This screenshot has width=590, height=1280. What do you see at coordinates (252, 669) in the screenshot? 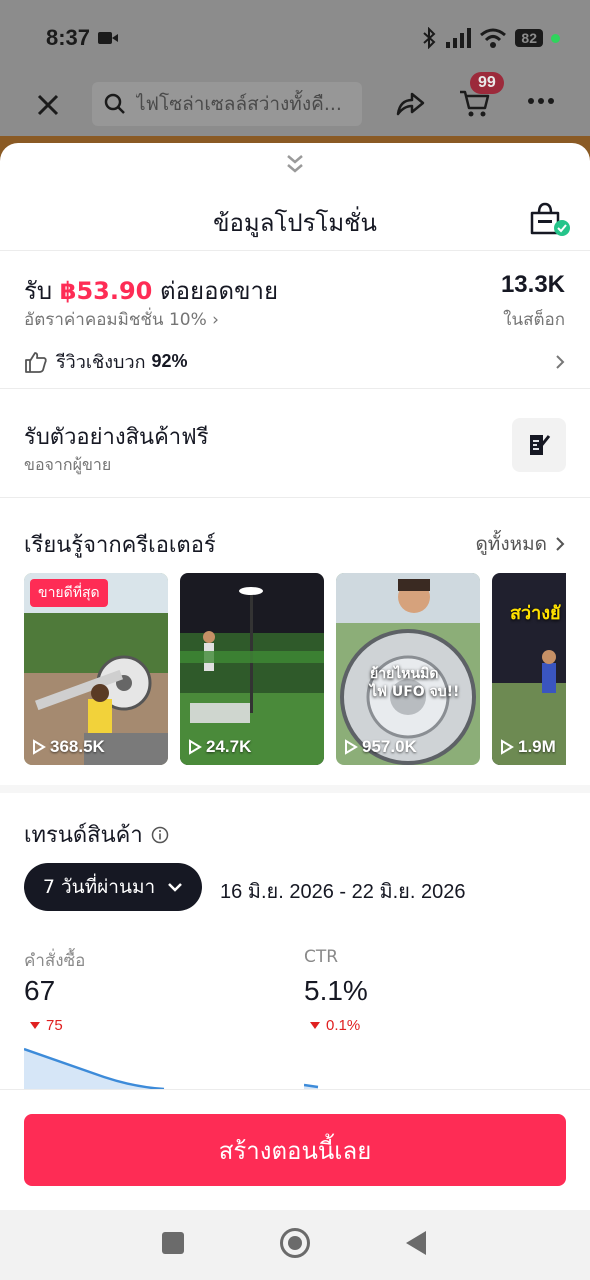
I see `creator-video-card: 24.7K` at bounding box center [252, 669].